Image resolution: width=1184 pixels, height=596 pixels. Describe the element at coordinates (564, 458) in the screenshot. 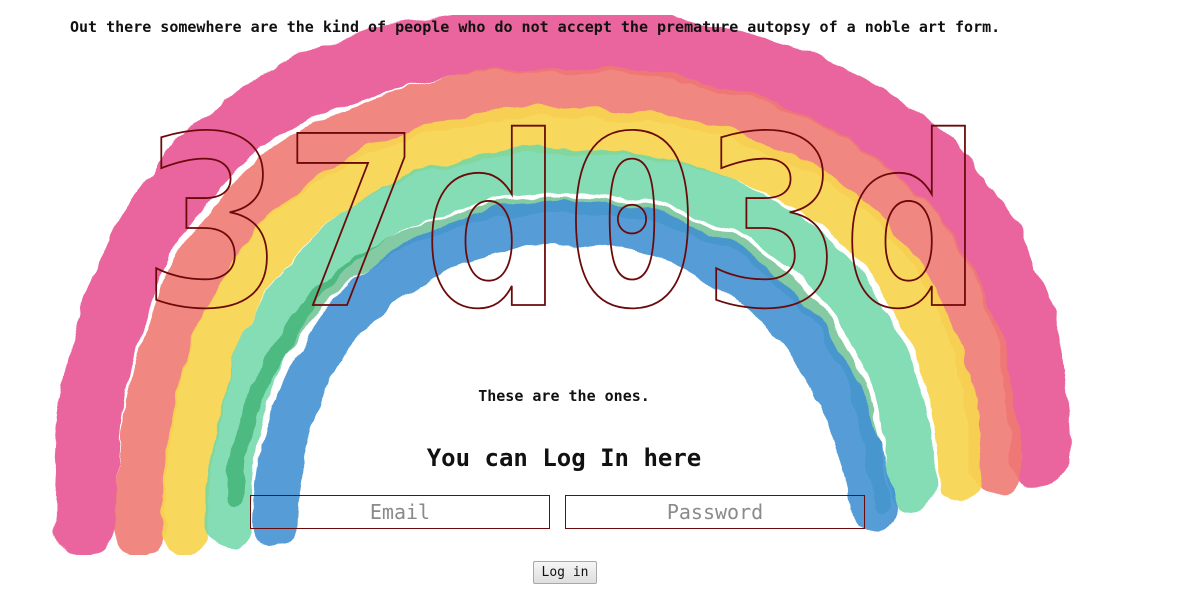

I see `login-heading: You can Log In here` at that location.